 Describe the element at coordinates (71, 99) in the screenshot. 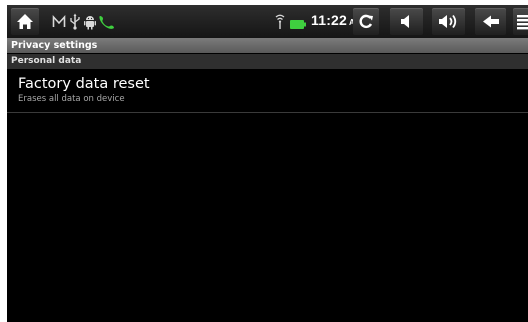

I see `preference-summary: Erases all data on device` at that location.